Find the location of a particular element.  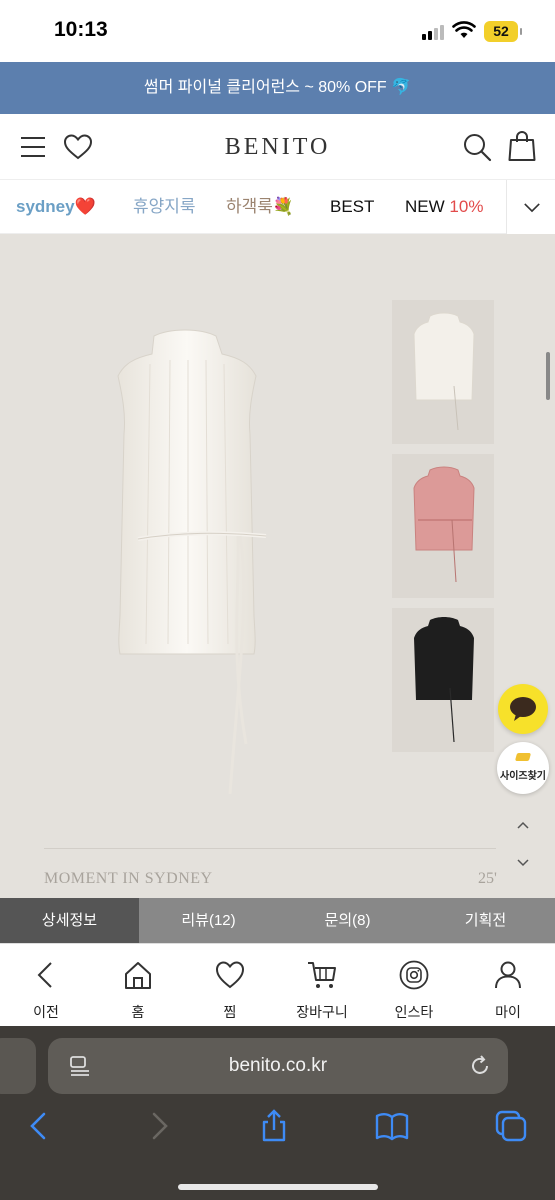

tabs-icon is located at coordinates (511, 1126).